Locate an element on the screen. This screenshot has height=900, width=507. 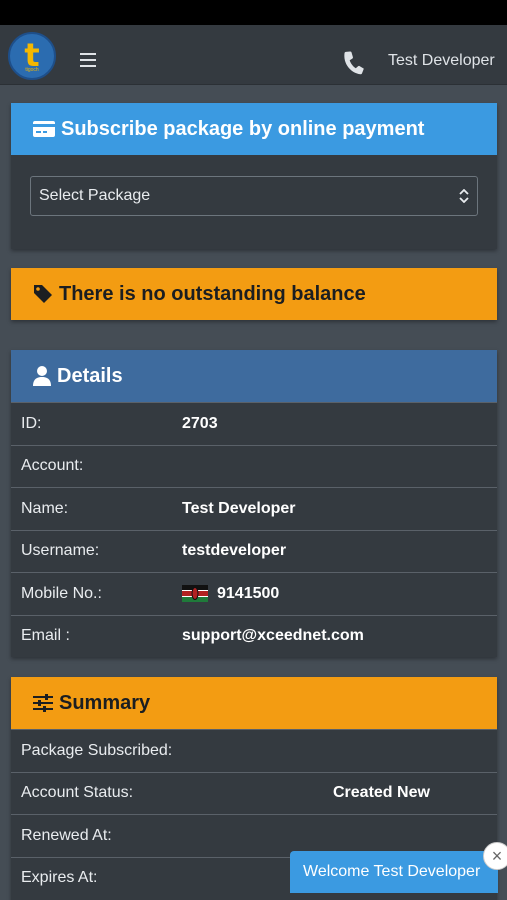
select-updown-icon is located at coordinates (464, 196).